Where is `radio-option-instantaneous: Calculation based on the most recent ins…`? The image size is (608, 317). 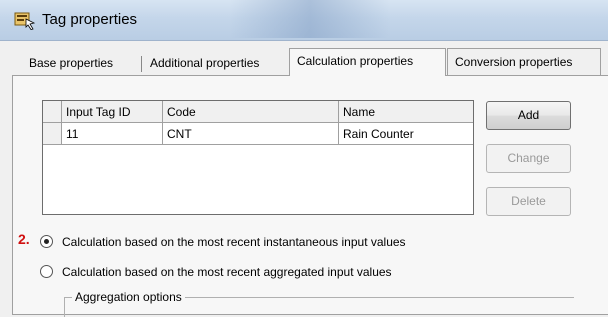 radio-option-instantaneous: Calculation based on the most recent ins… is located at coordinates (223, 241).